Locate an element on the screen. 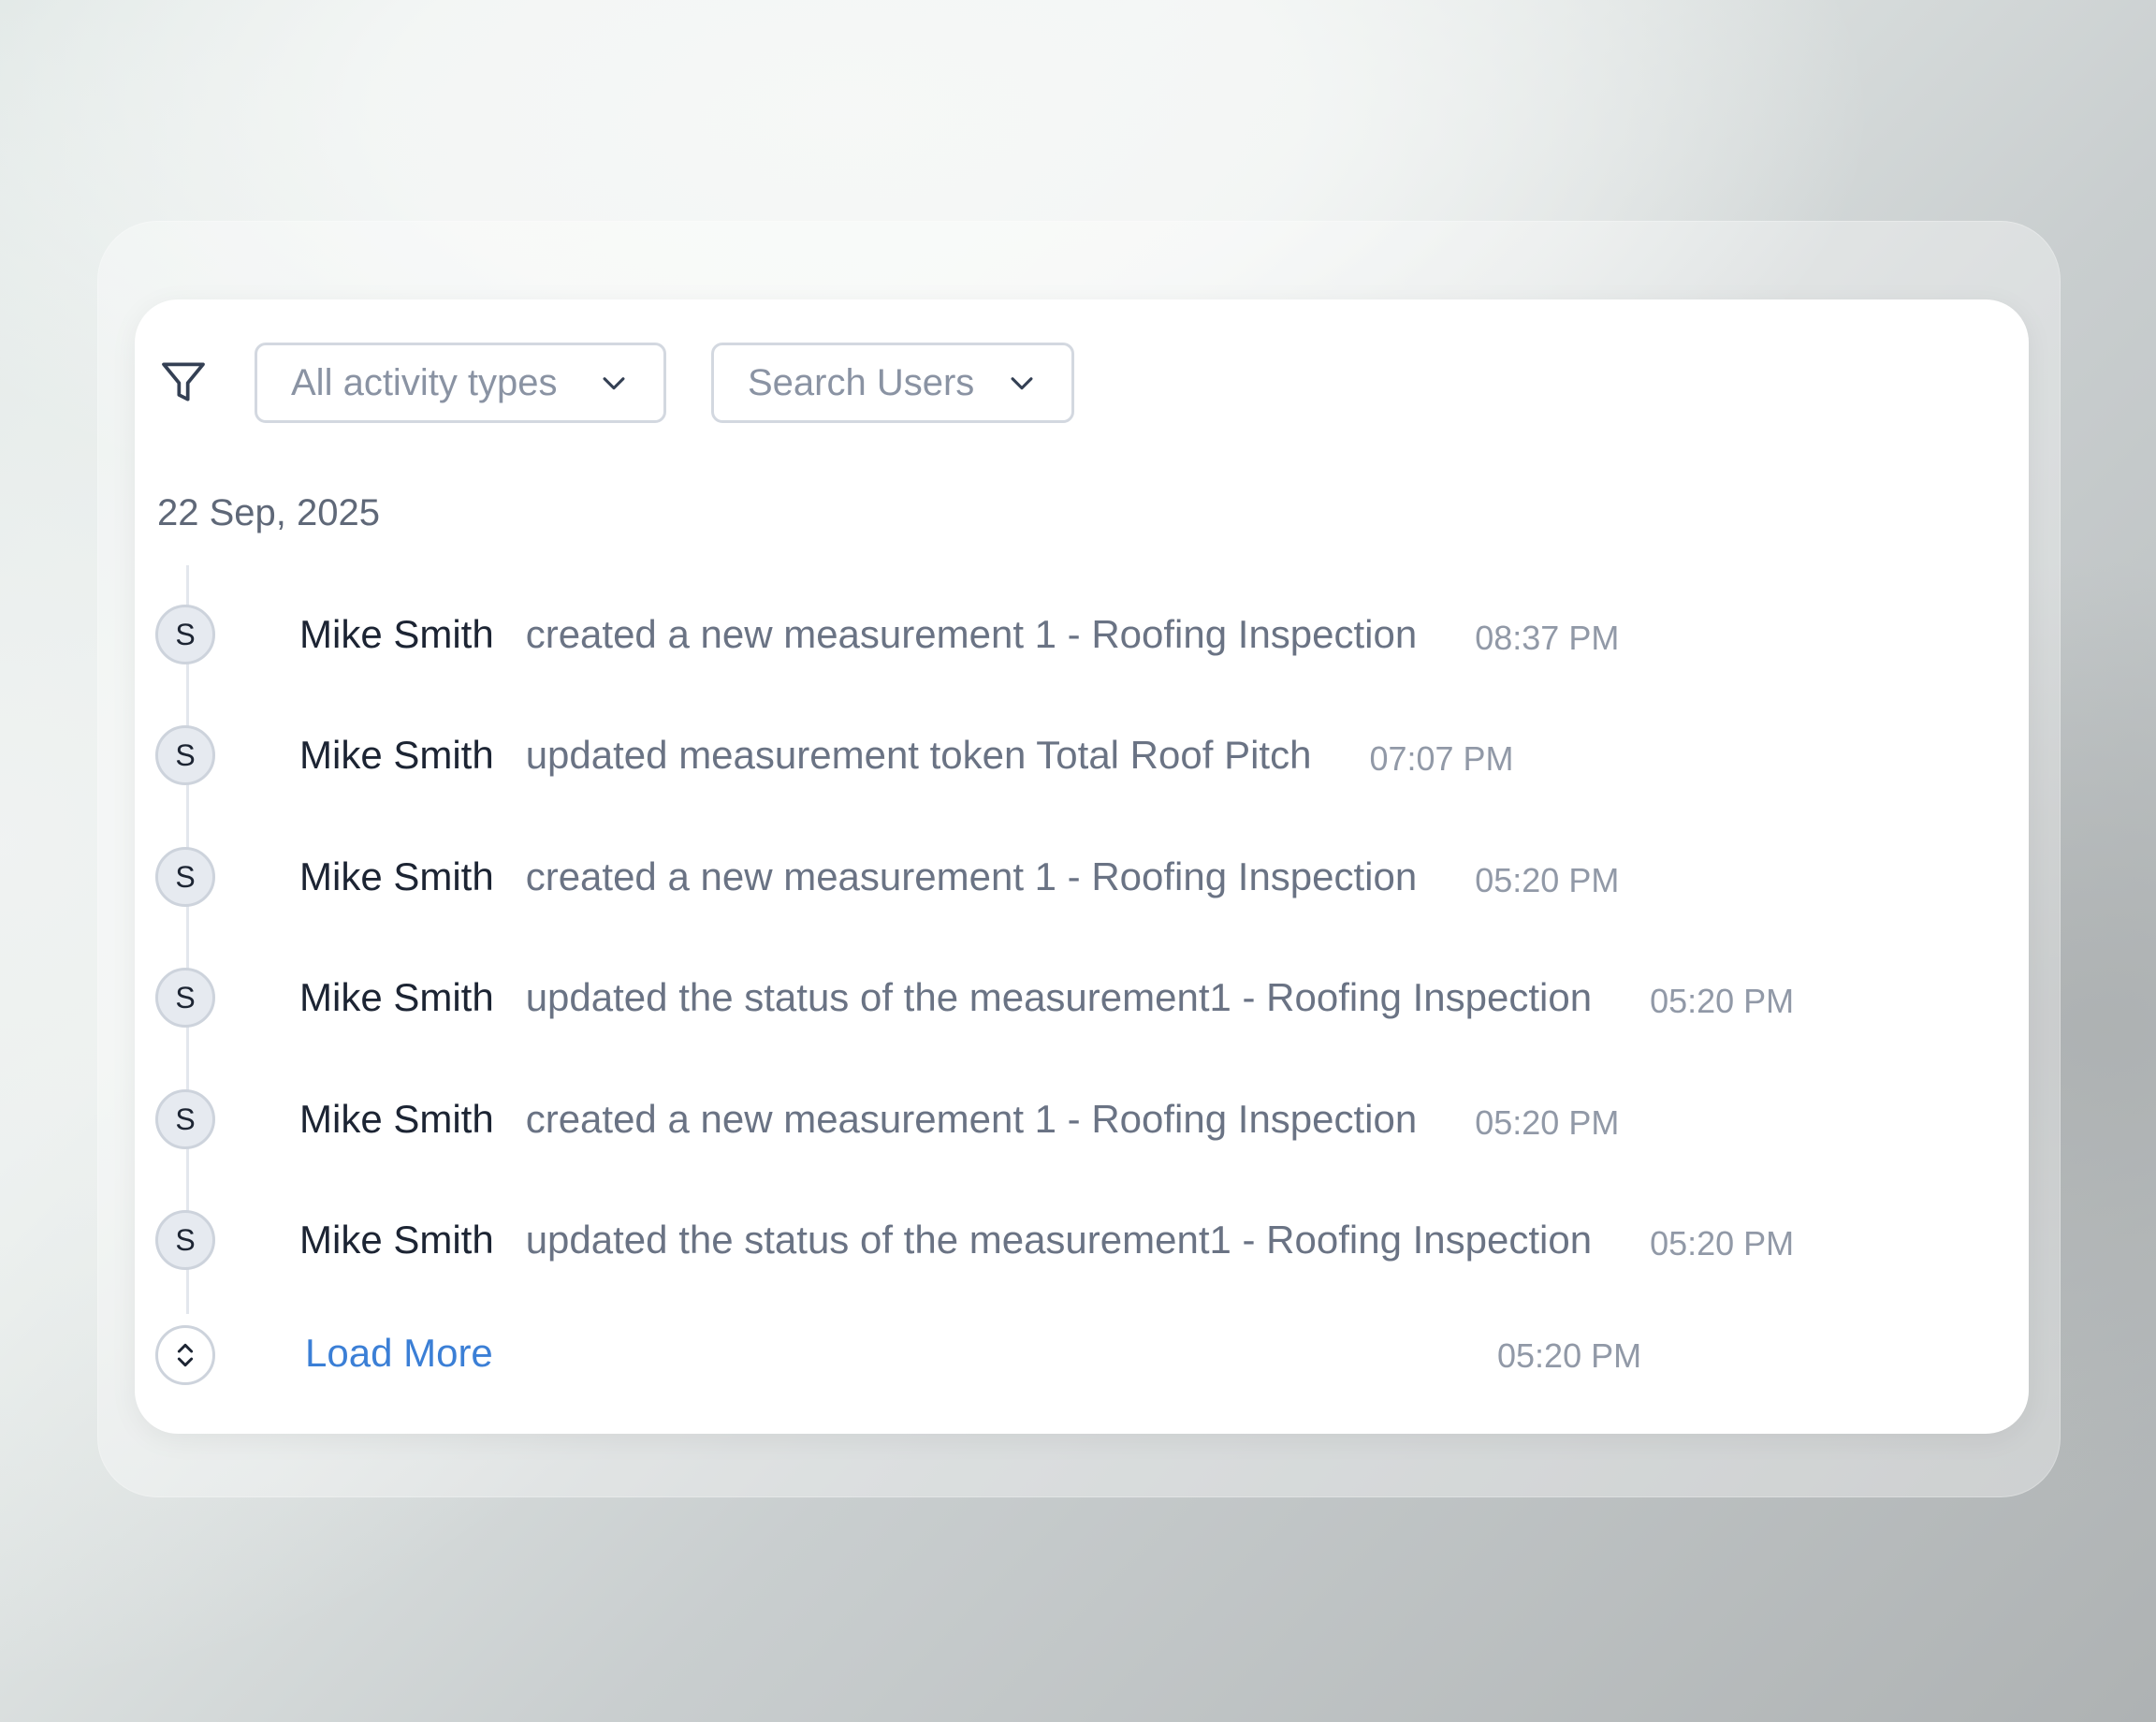  date-group-heading: 22 Sep, 2025 is located at coordinates (268, 513).